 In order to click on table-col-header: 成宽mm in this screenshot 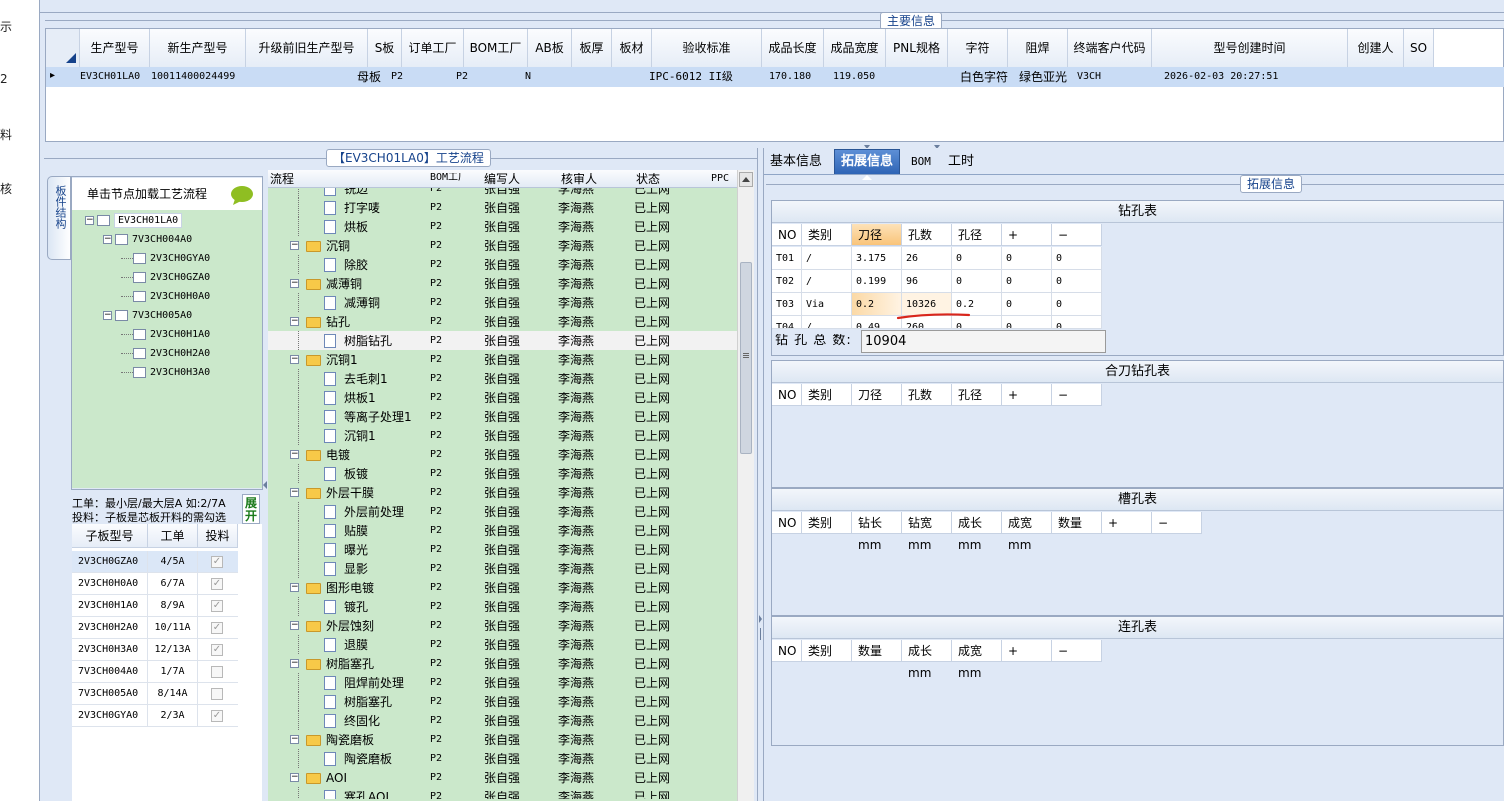, I will do `click(1027, 532)`.